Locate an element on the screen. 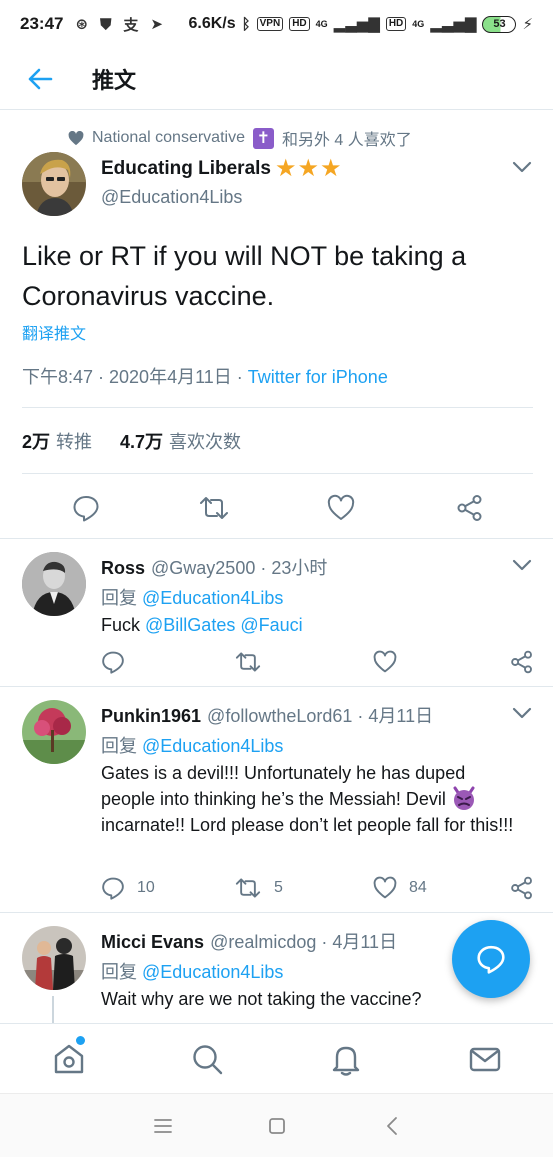  alipay-icon: 支 is located at coordinates (131, 25).